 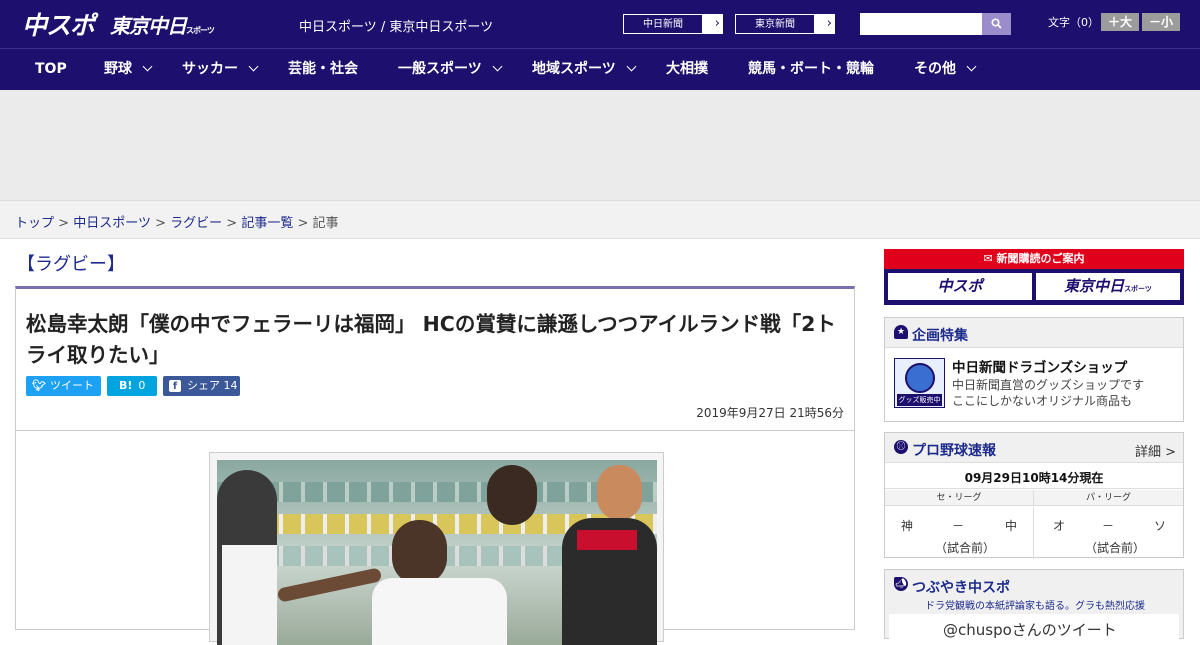 I want to click on mascot-icon, so click(x=920, y=378).